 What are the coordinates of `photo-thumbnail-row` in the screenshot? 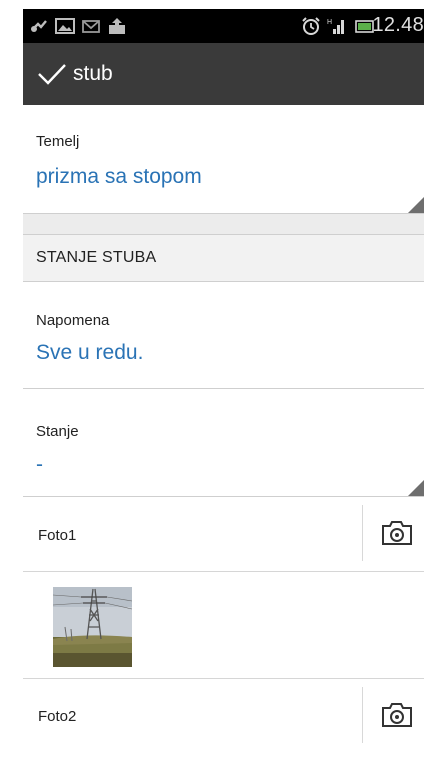 It's located at (223, 625).